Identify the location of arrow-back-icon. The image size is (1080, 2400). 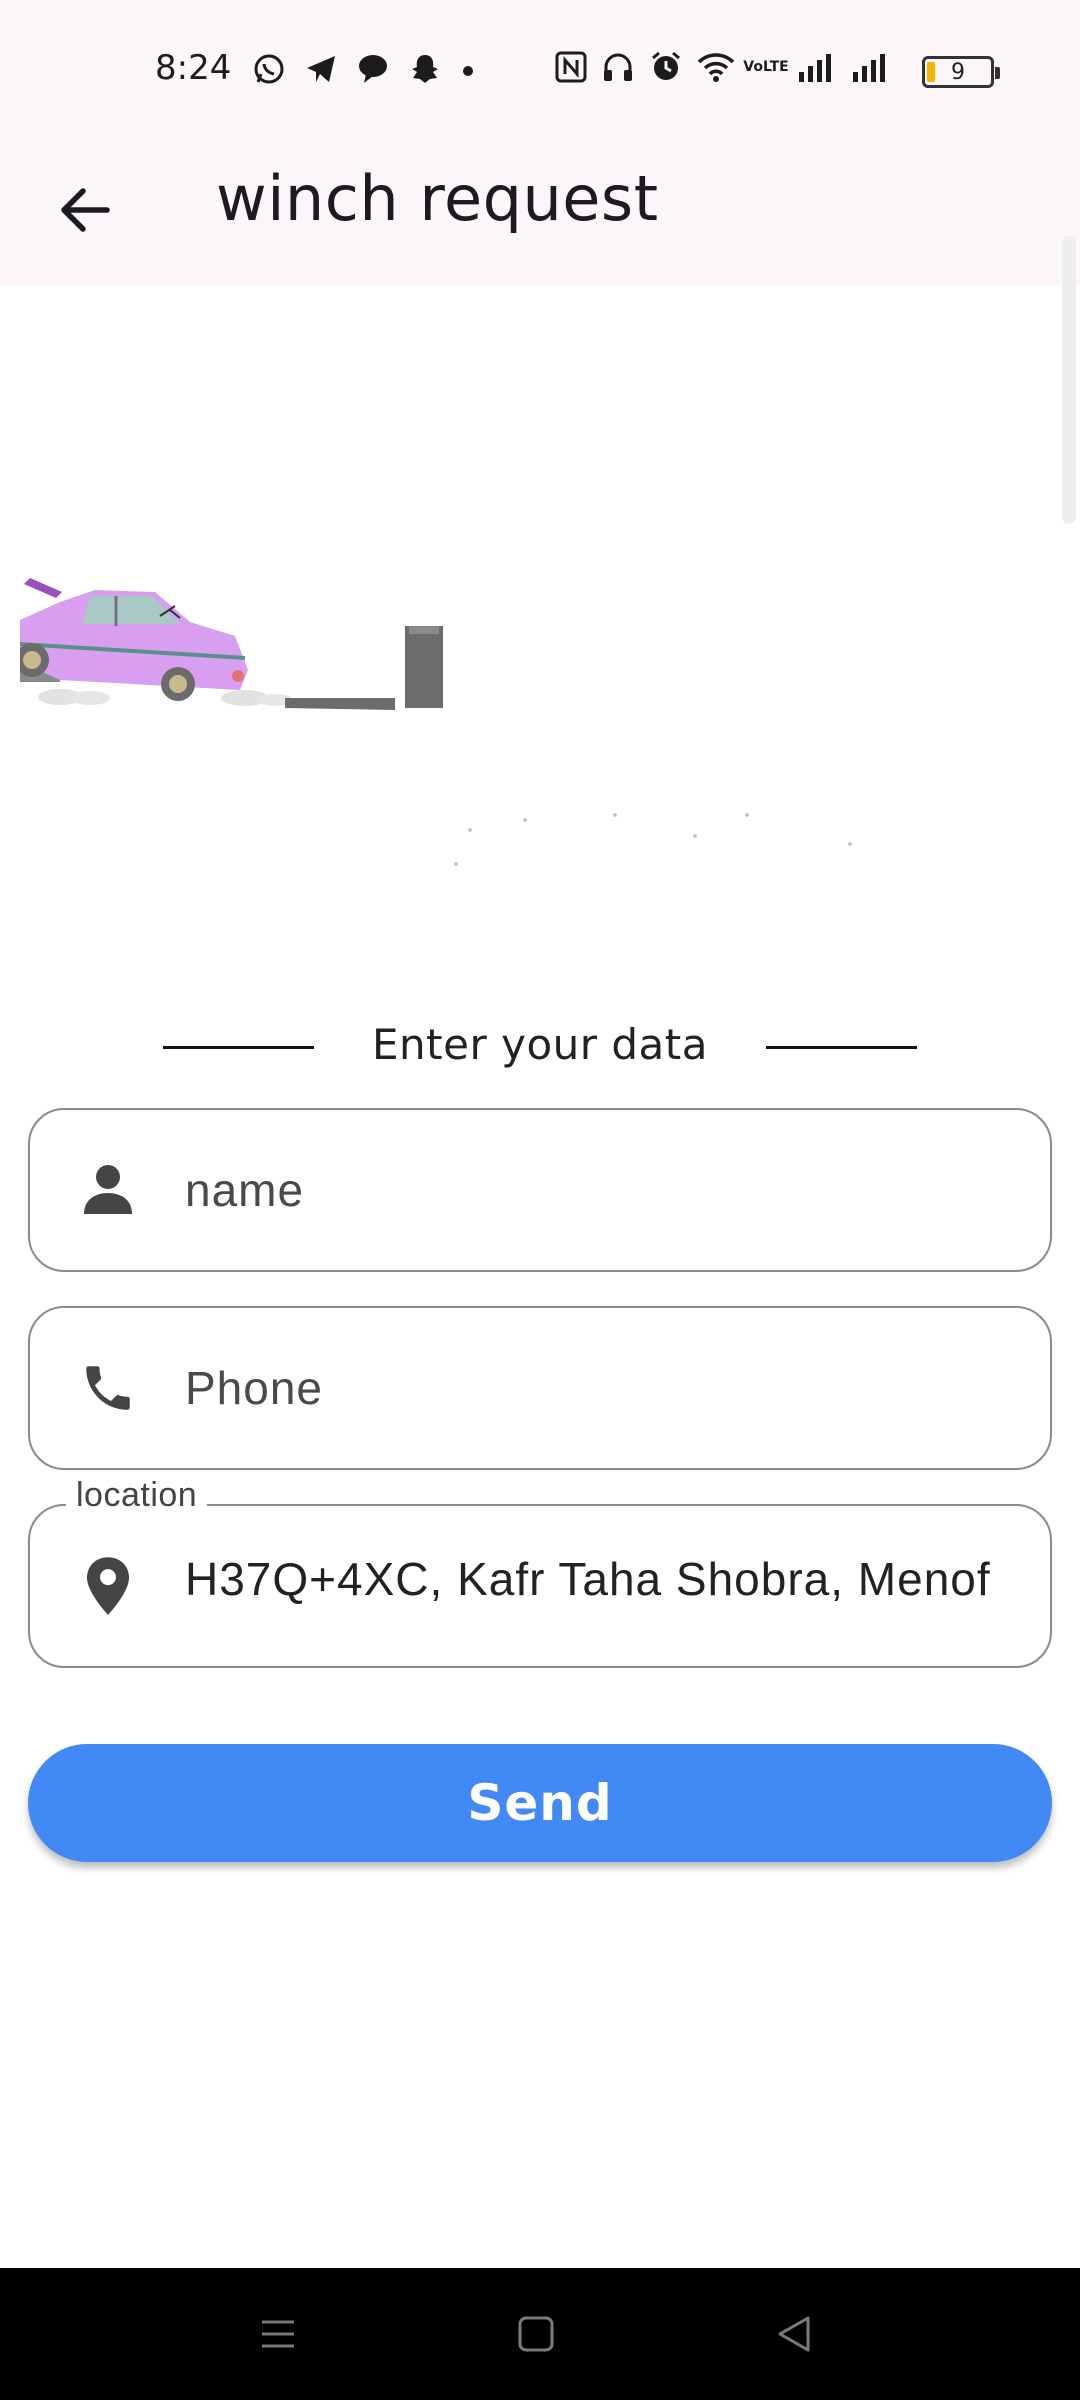
(85, 210).